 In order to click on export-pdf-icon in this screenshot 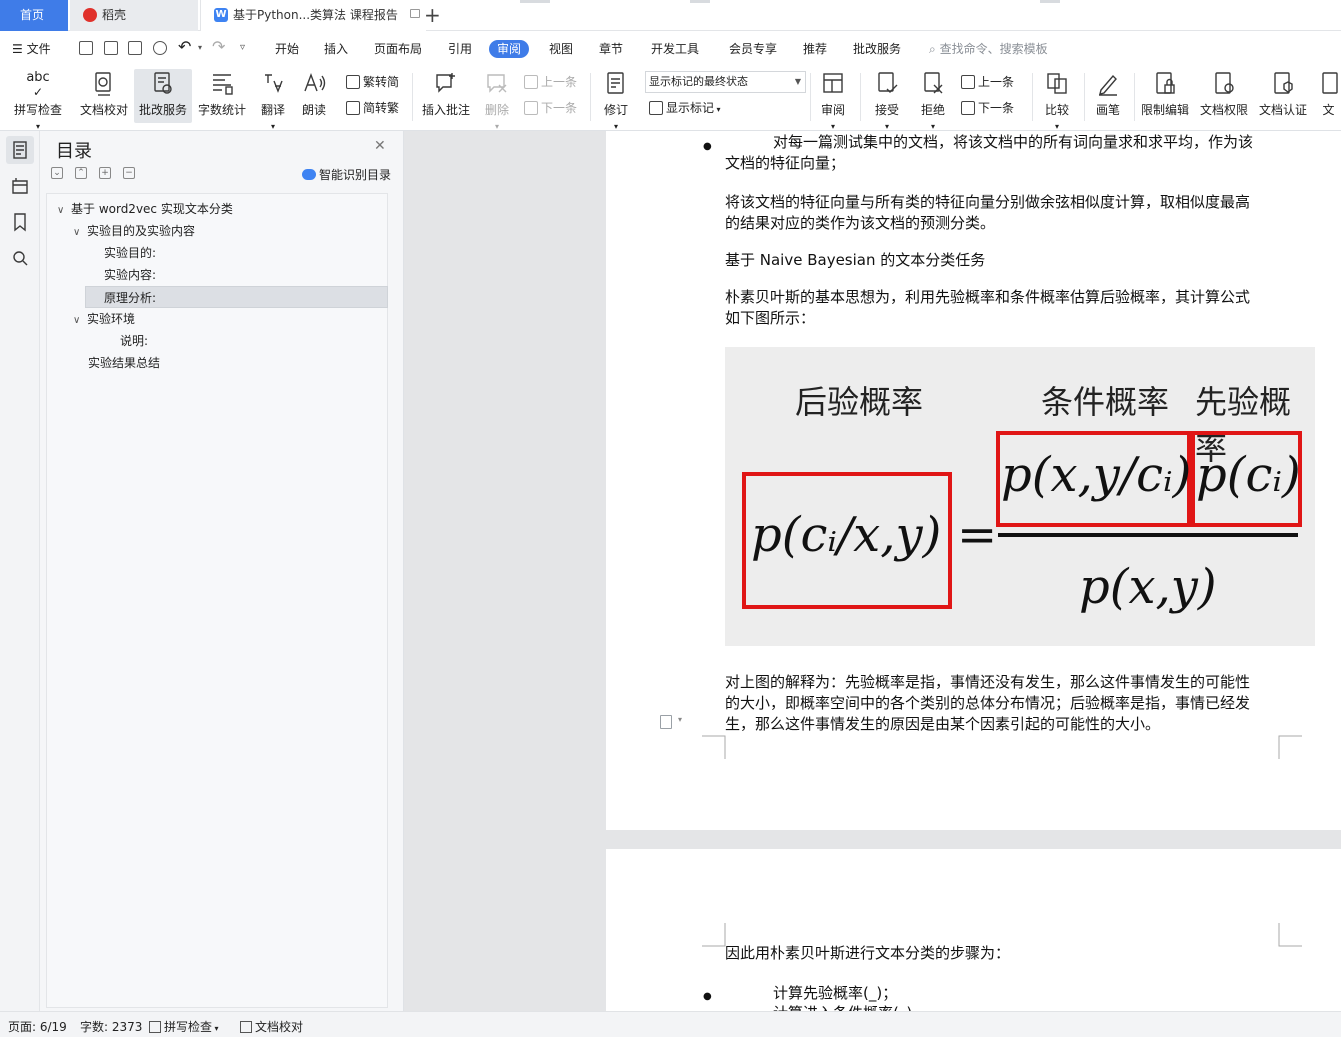, I will do `click(111, 48)`.